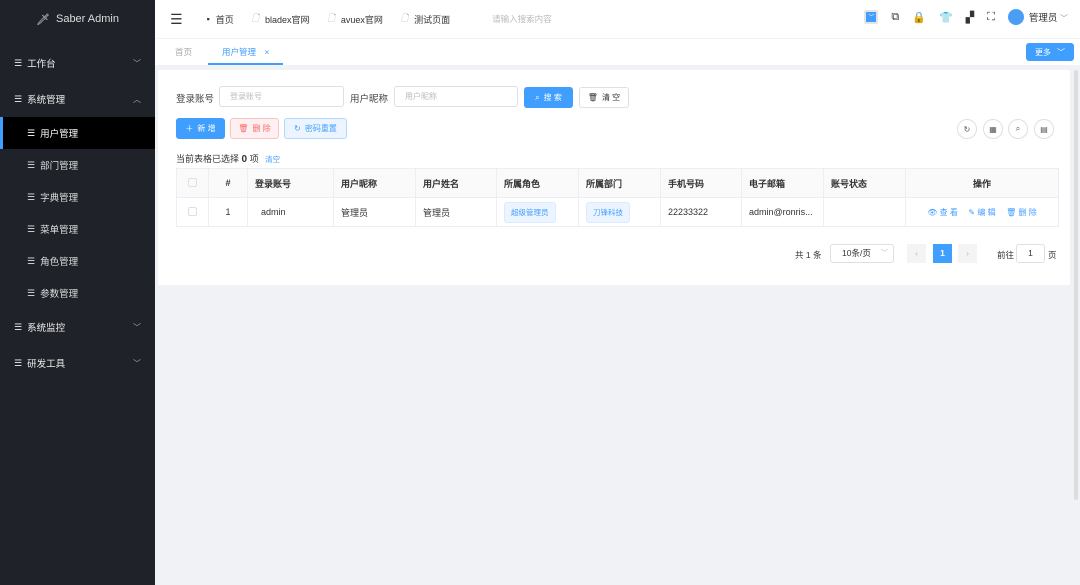 Image resolution: width=1080 pixels, height=585 pixels. Describe the element at coordinates (530, 212) in the screenshot. I see `role-tag: 超级管理员` at that location.